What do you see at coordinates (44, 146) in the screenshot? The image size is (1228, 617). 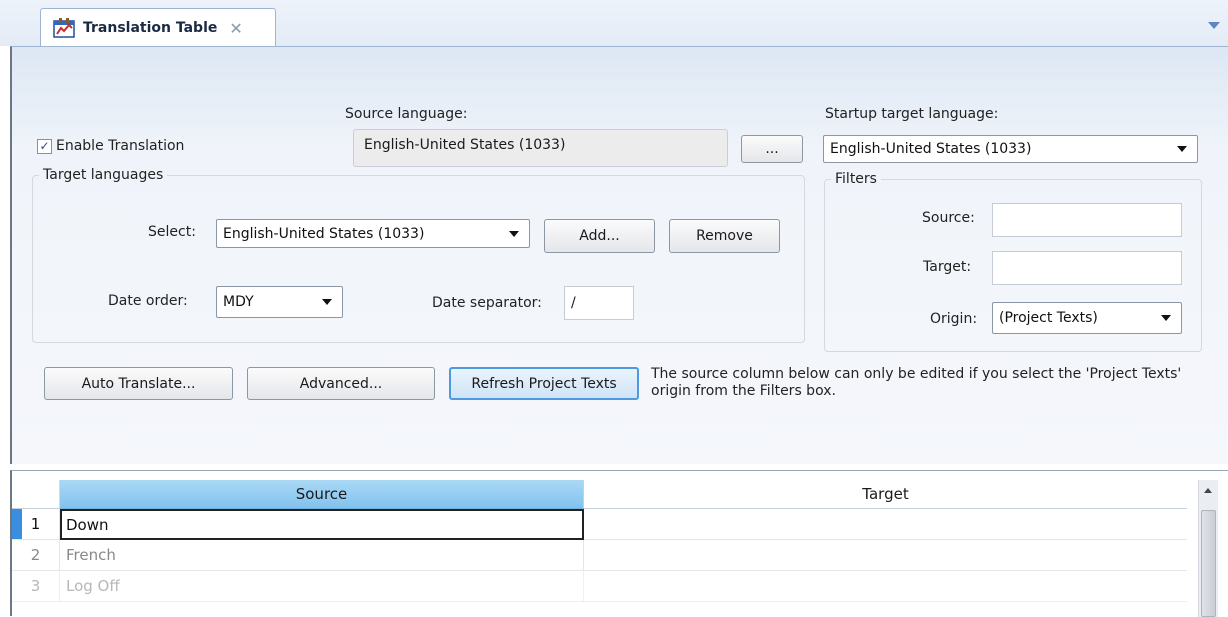 I see `enable-translation-checkbox: ✓` at bounding box center [44, 146].